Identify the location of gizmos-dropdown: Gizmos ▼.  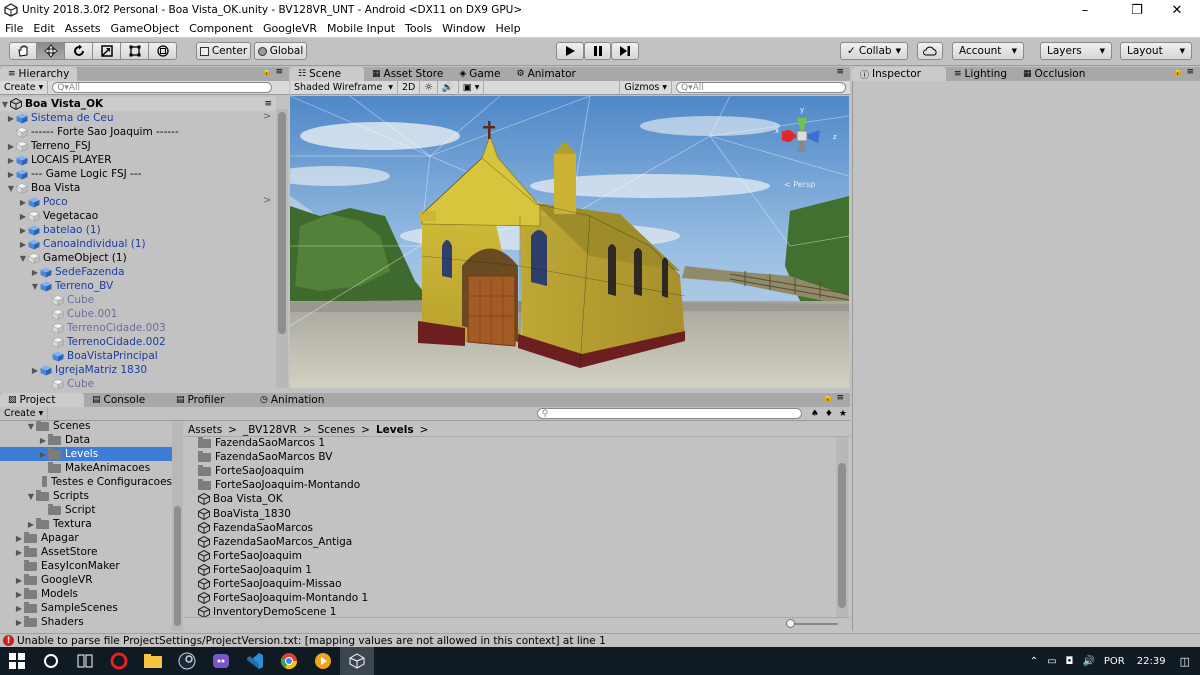
(645, 87).